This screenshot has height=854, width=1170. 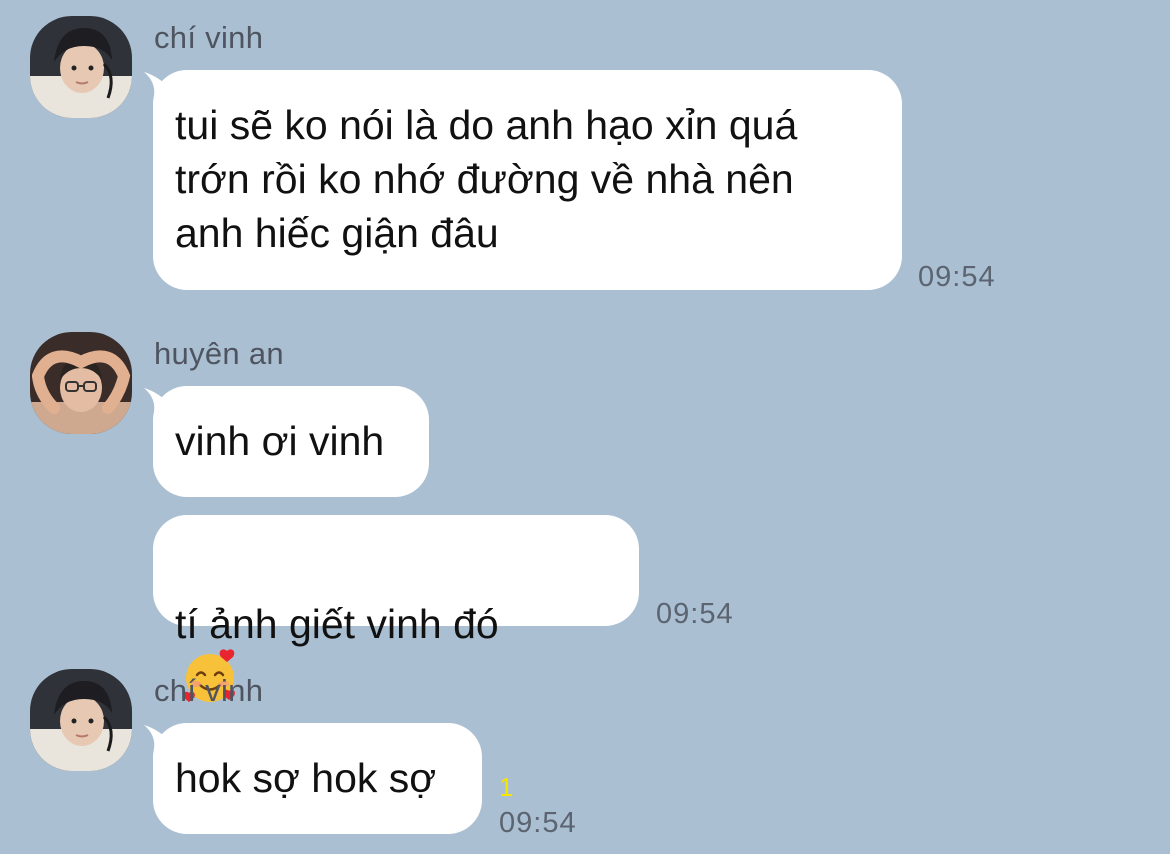 I want to click on sender-name: huyên an, so click(x=219, y=353).